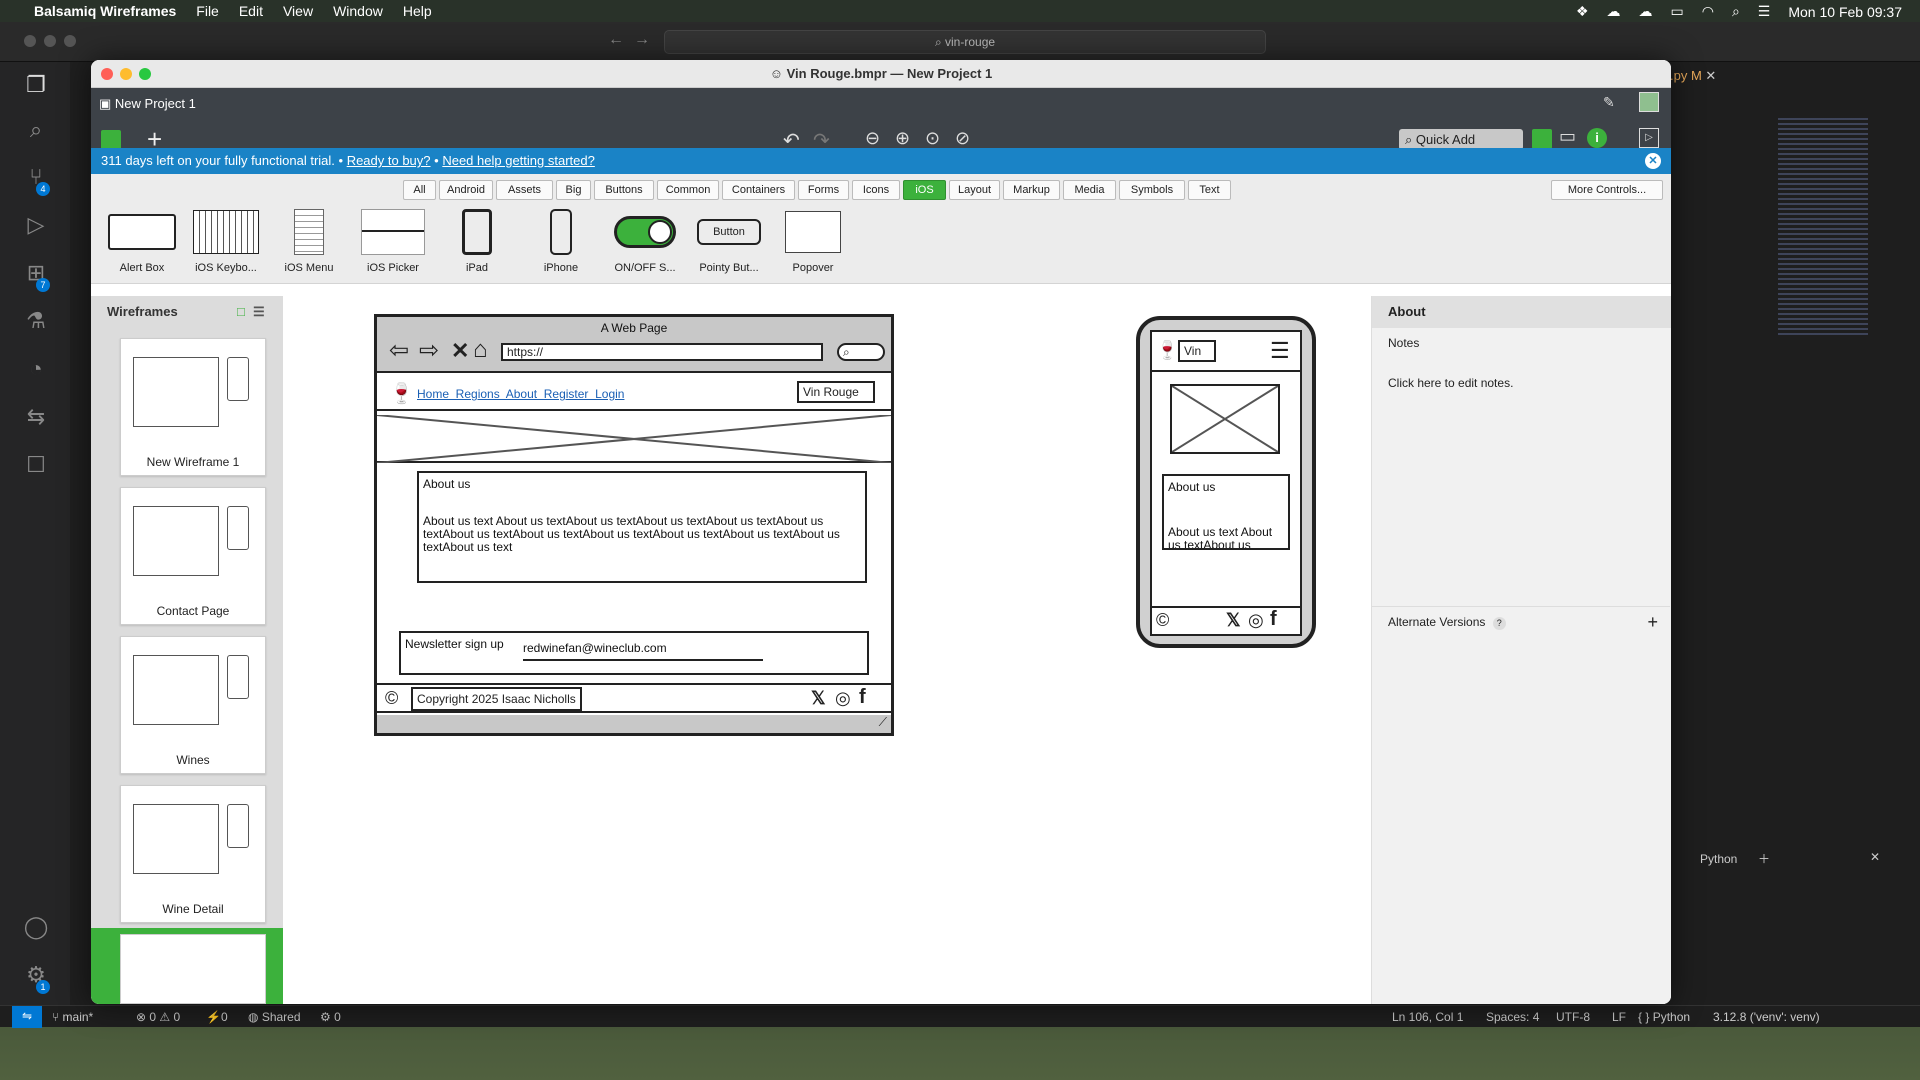  What do you see at coordinates (158, 1017) in the screenshot?
I see `problems-status: ⊗ 0 ⚠ 0` at bounding box center [158, 1017].